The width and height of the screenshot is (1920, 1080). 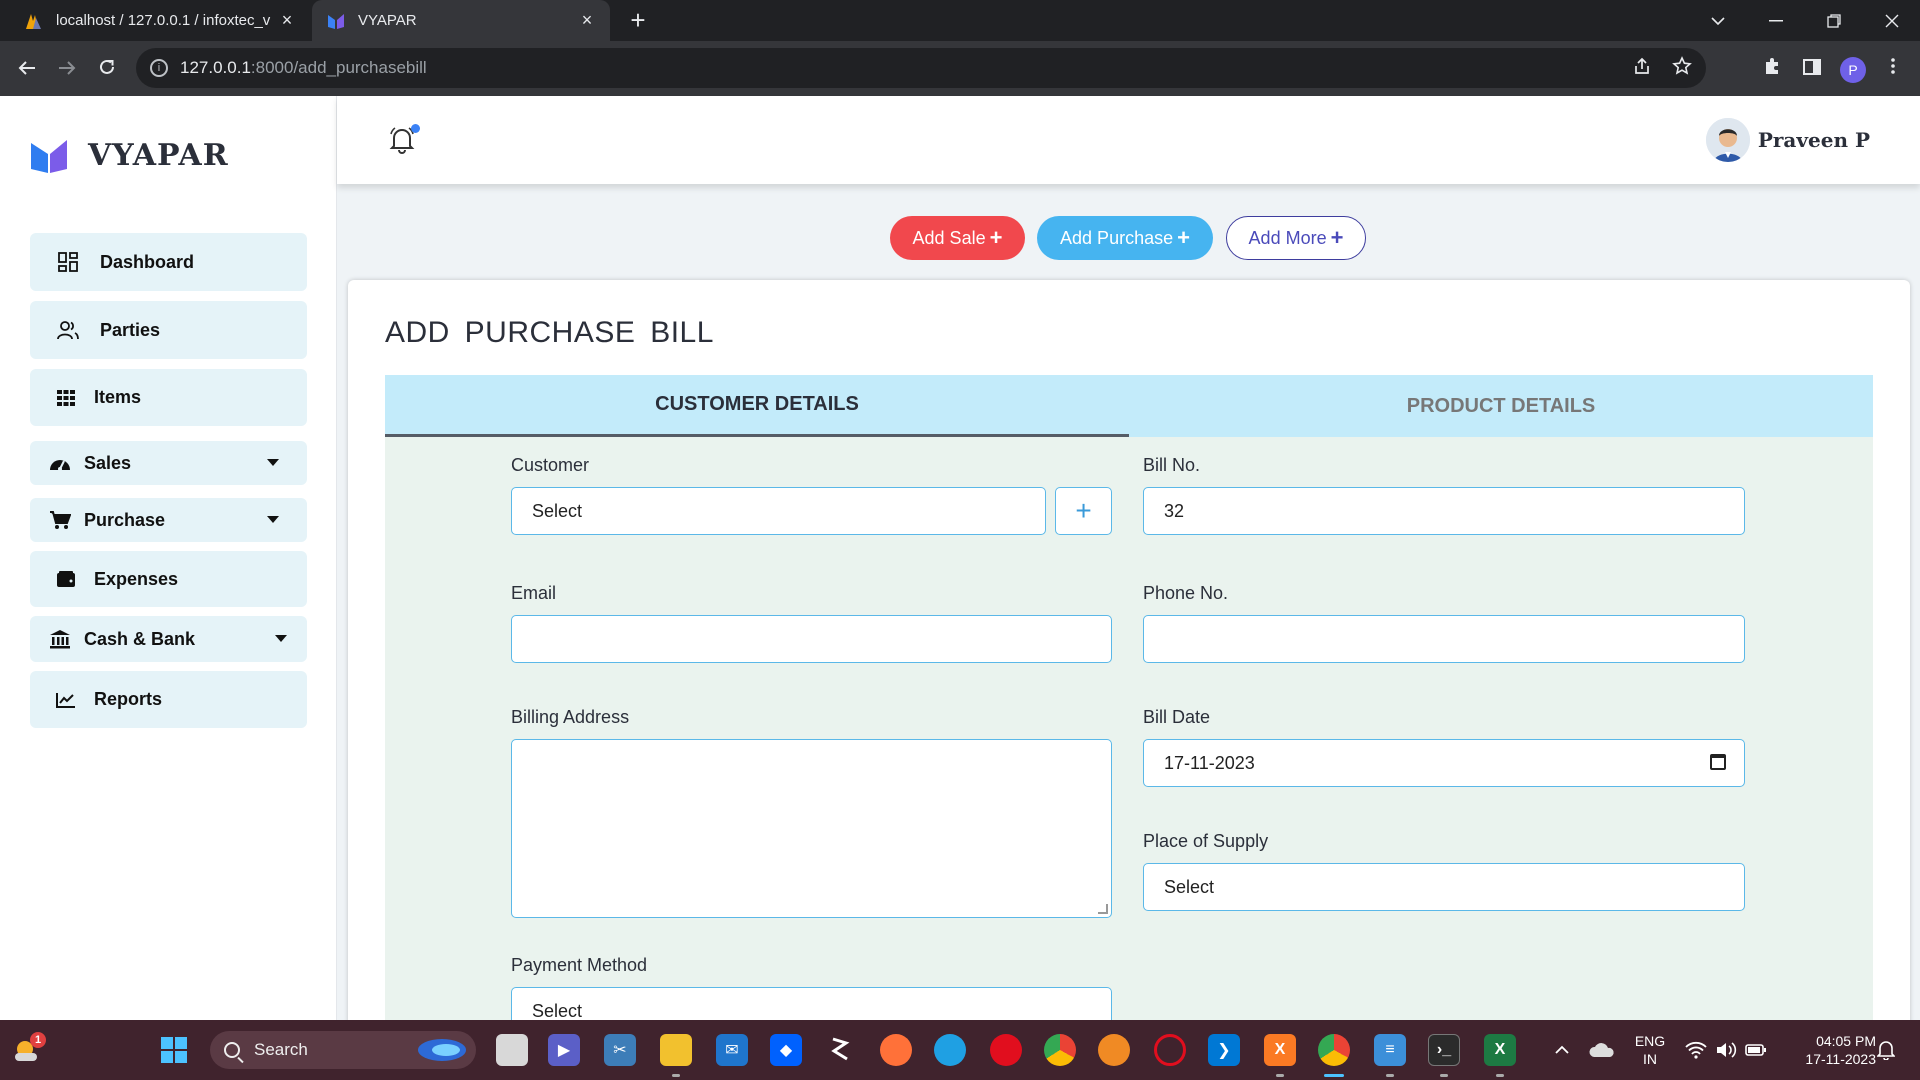 I want to click on restore-icon, so click(x=1834, y=20).